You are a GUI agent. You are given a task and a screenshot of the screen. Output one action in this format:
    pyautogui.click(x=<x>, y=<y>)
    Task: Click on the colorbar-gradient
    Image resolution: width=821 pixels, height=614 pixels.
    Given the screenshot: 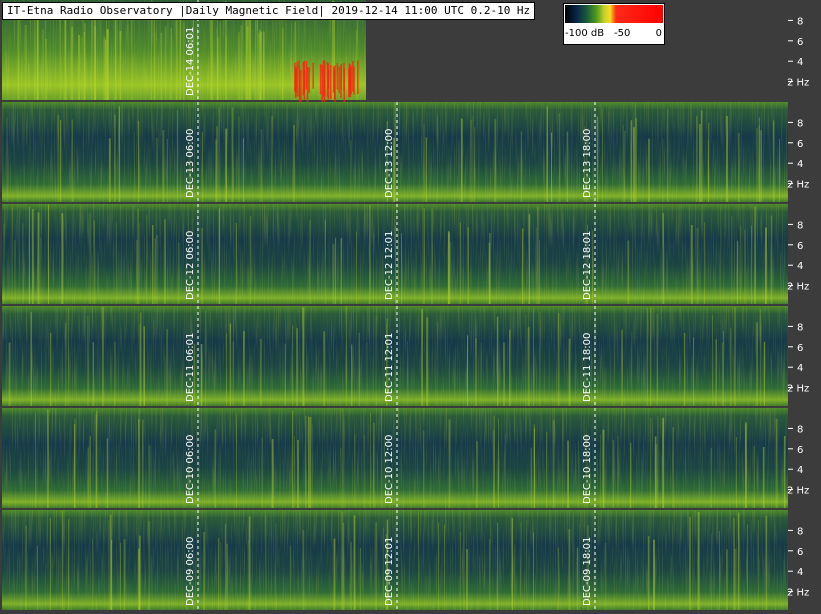 What is the action you would take?
    pyautogui.click(x=614, y=14)
    